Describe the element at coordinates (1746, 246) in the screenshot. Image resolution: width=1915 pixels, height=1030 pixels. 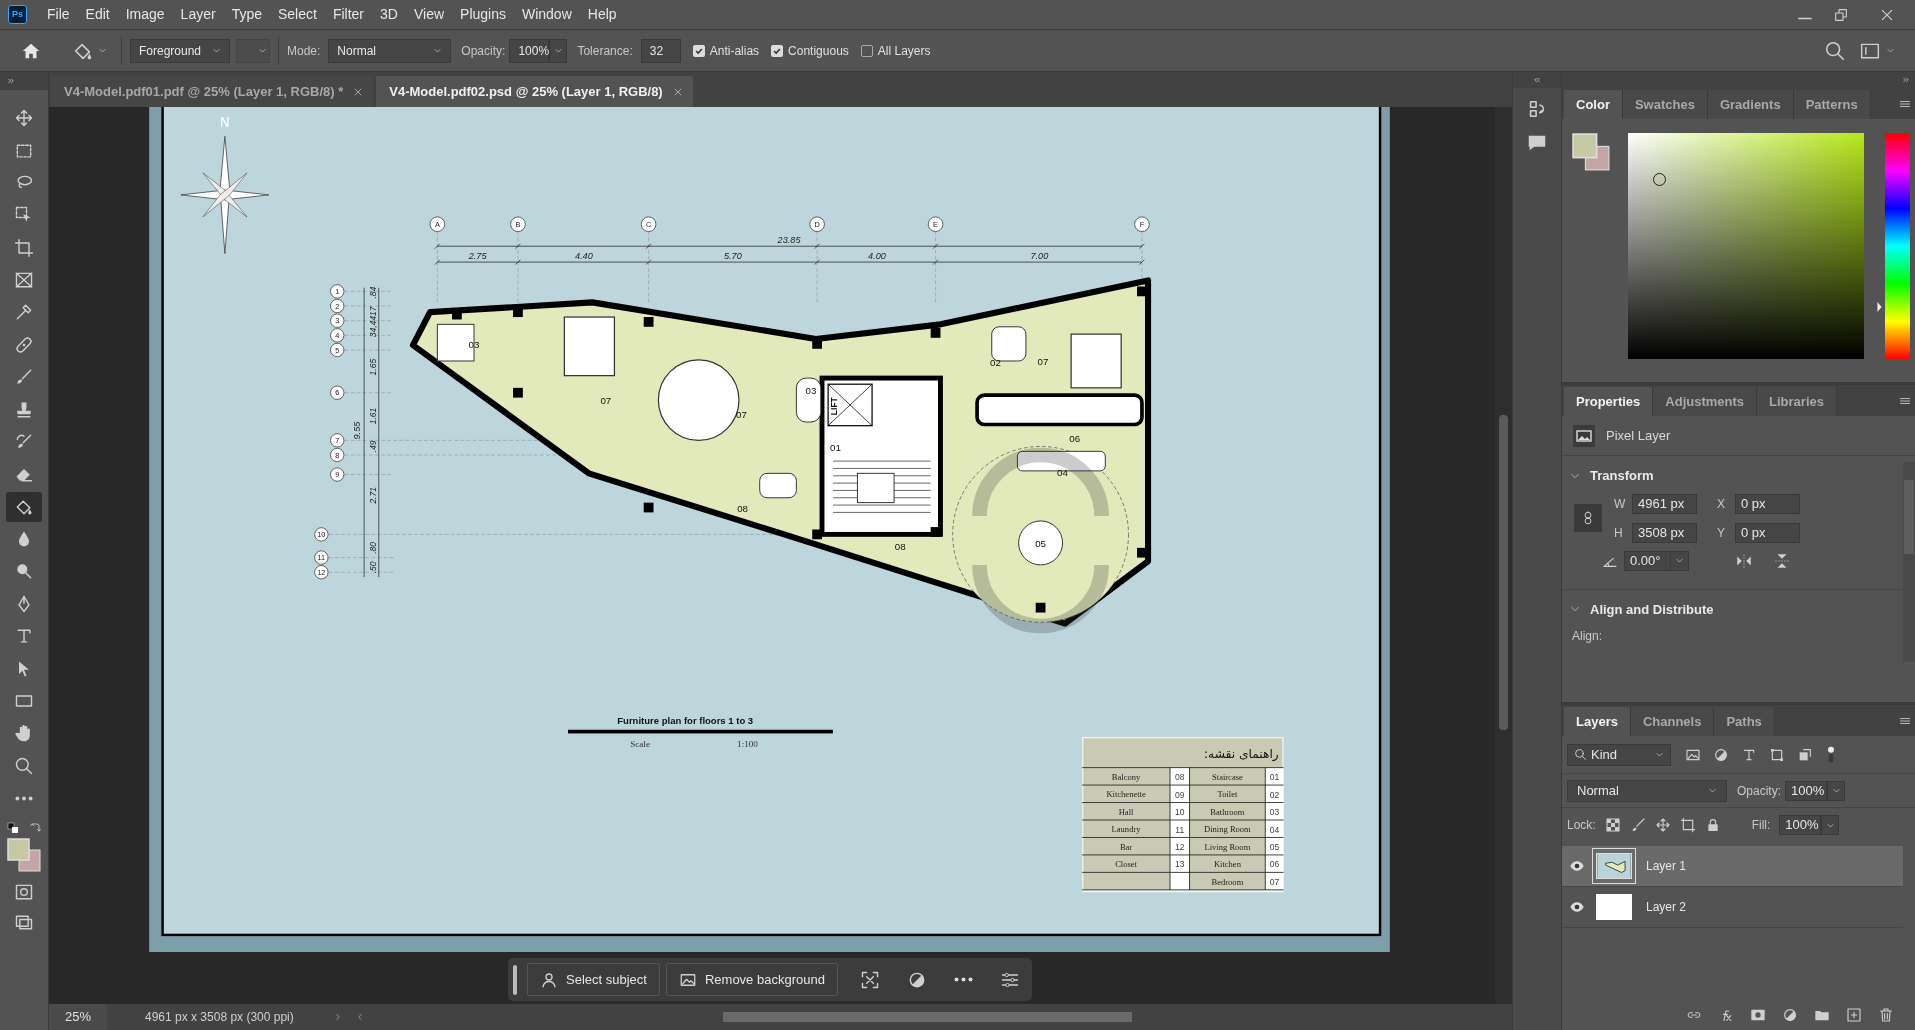
I see `color-field` at that location.